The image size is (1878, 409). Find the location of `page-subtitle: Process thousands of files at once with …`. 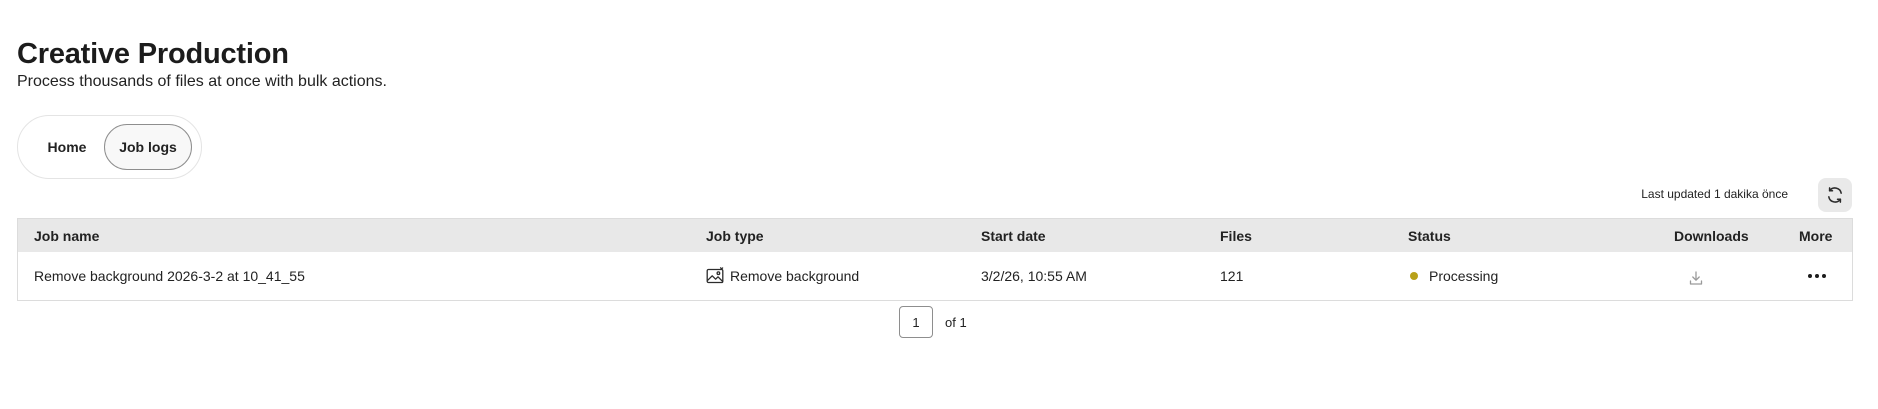

page-subtitle: Process thousands of files at once with … is located at coordinates (202, 81).